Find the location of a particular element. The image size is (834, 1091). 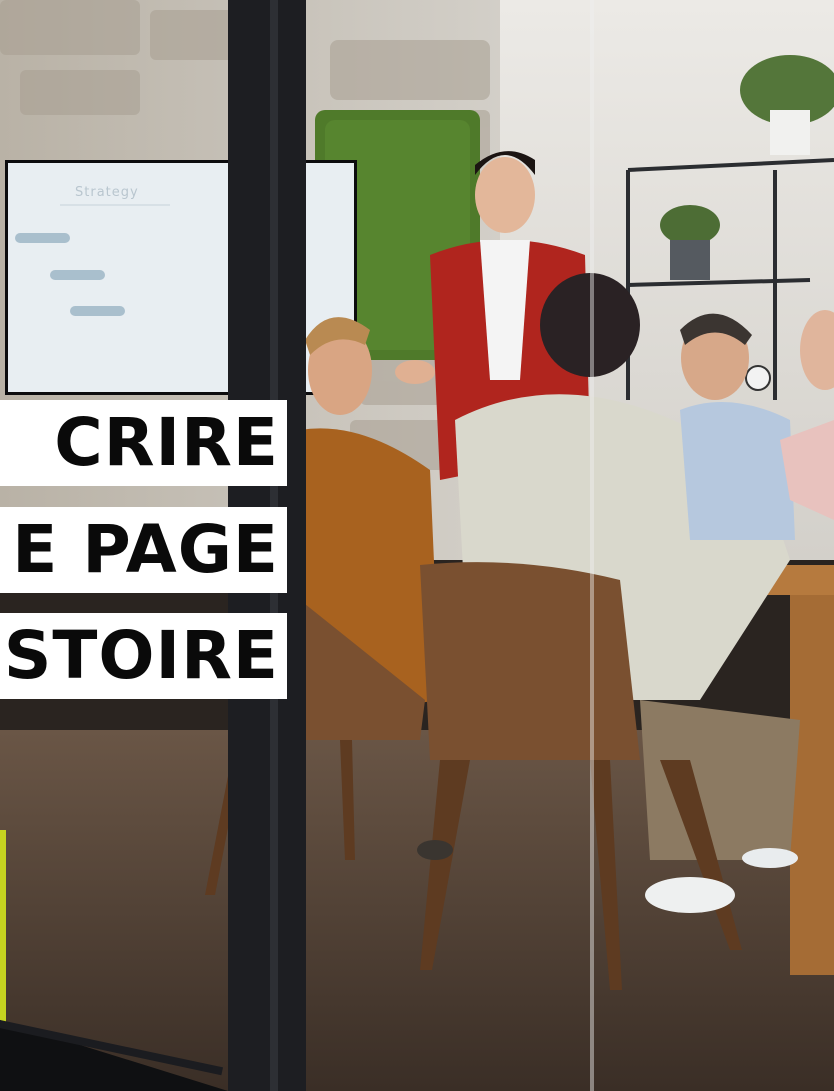

tv-screen-title: Strategy is located at coordinates (107, 192).